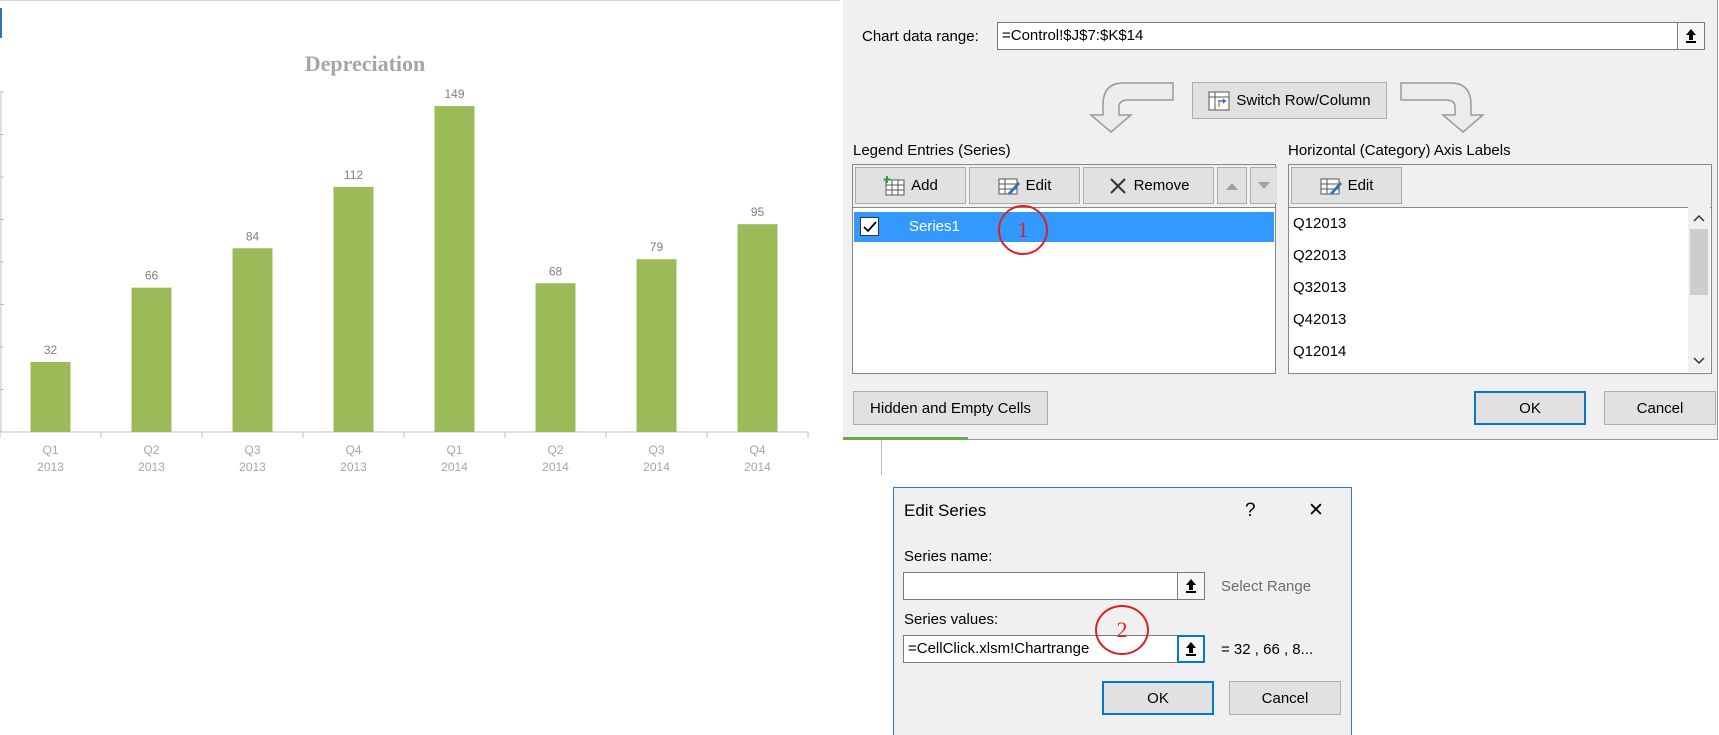 The width and height of the screenshot is (1719, 735). I want to click on edit-series-cancel-button: Cancel, so click(1285, 698).